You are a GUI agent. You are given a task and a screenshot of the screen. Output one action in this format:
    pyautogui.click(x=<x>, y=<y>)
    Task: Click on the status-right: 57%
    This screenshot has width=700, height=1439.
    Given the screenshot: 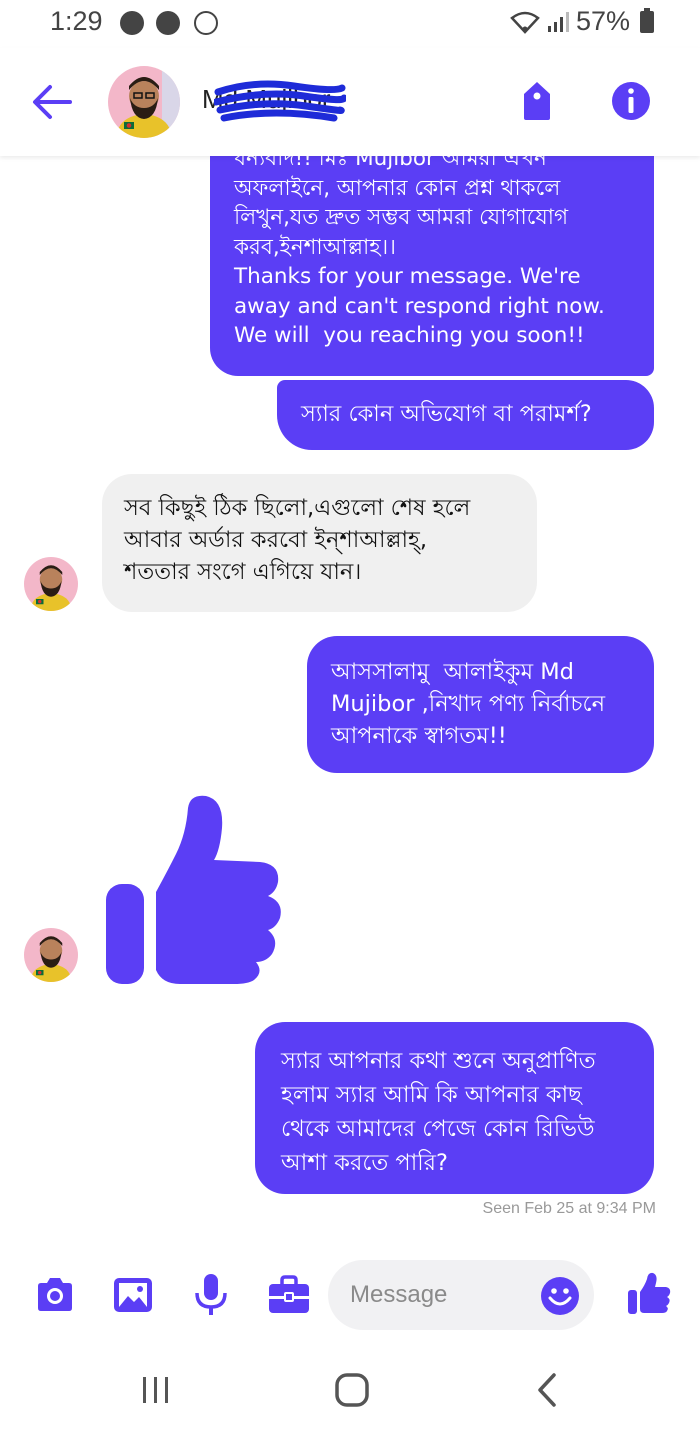 What is the action you would take?
    pyautogui.click(x=582, y=21)
    